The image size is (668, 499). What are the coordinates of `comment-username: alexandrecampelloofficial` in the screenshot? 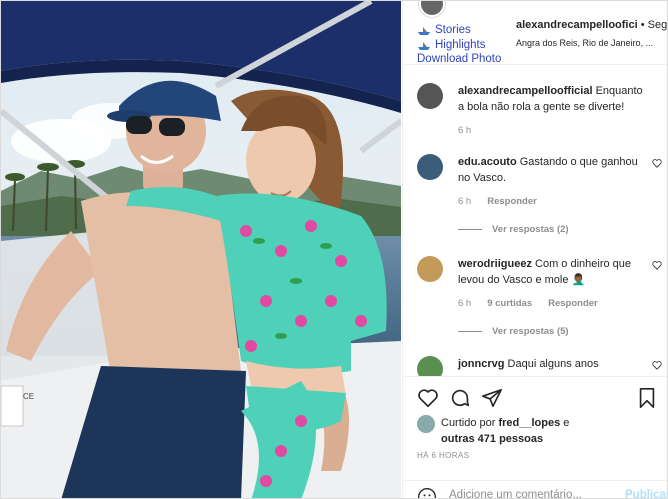 It's located at (525, 91).